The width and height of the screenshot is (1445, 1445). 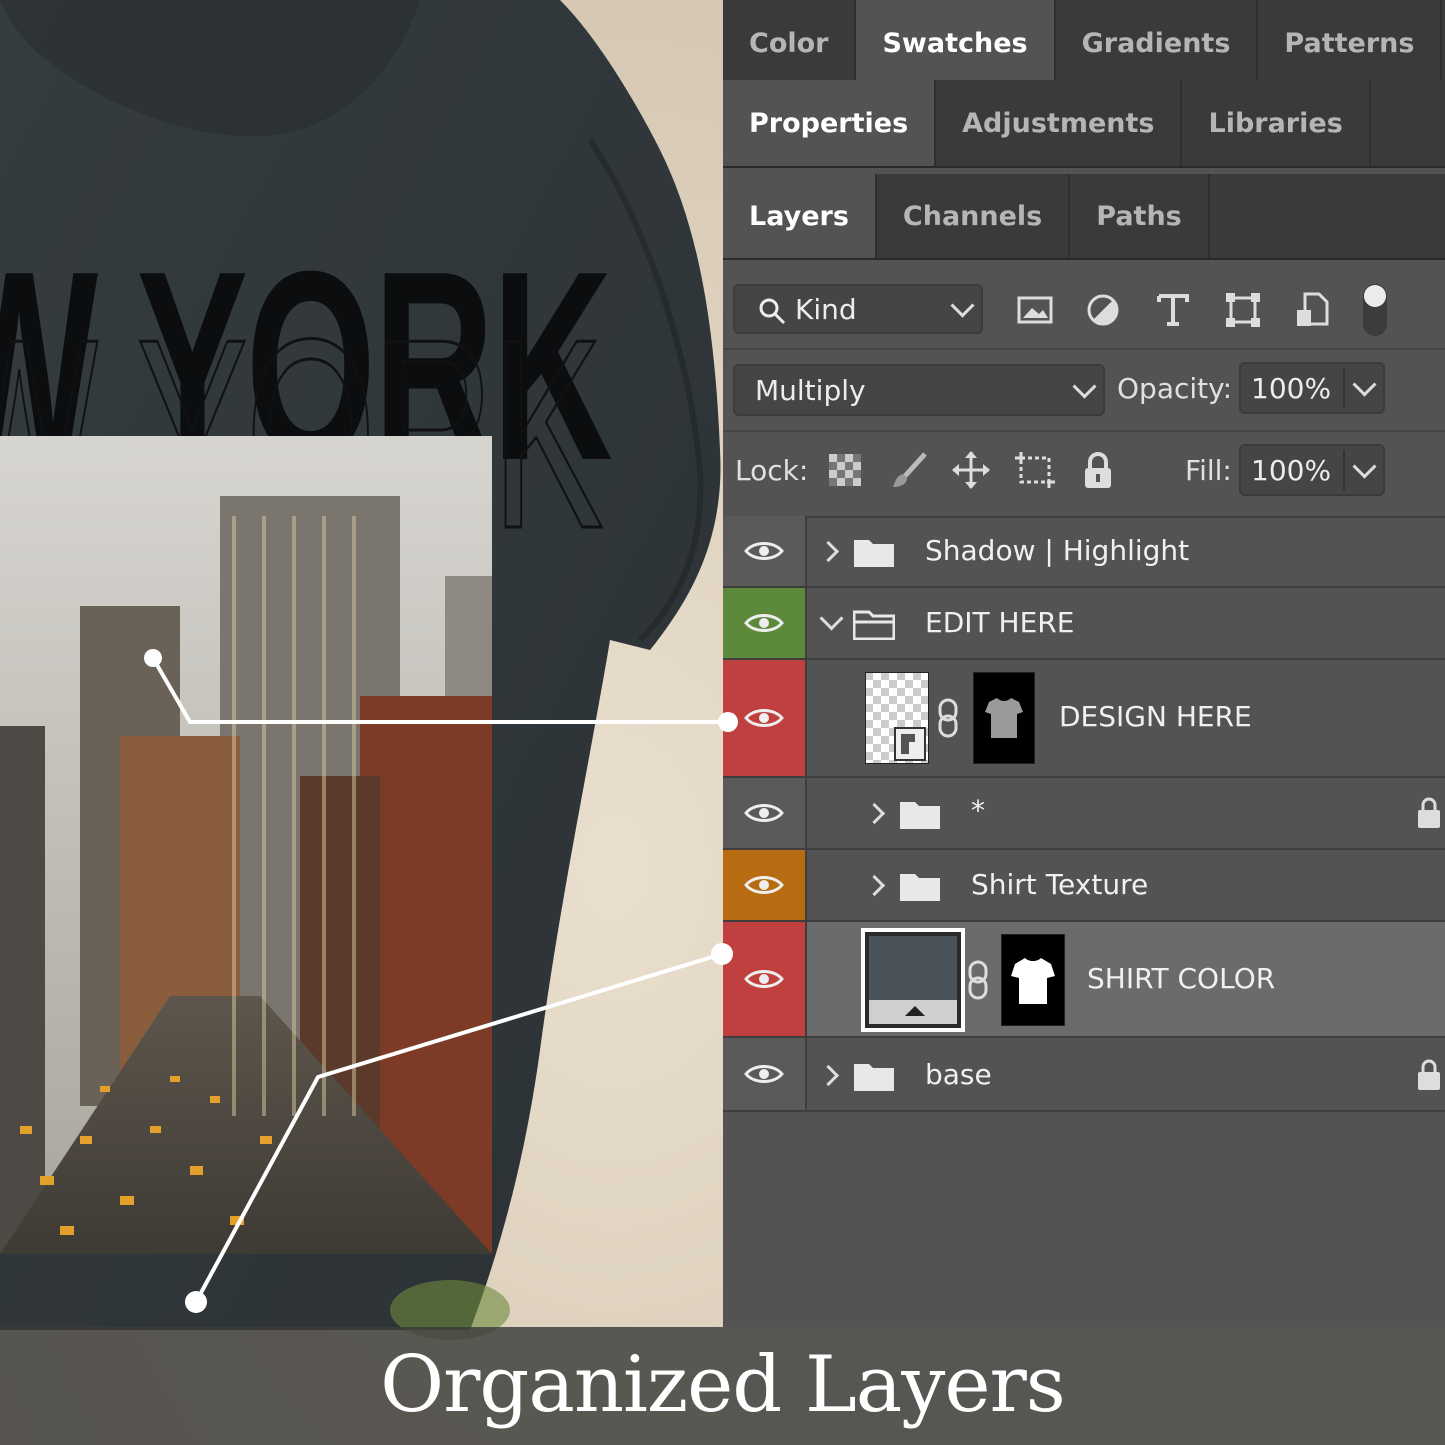 I want to click on layer-row-shirt-texture: Shirt Texture, so click(x=1084, y=886).